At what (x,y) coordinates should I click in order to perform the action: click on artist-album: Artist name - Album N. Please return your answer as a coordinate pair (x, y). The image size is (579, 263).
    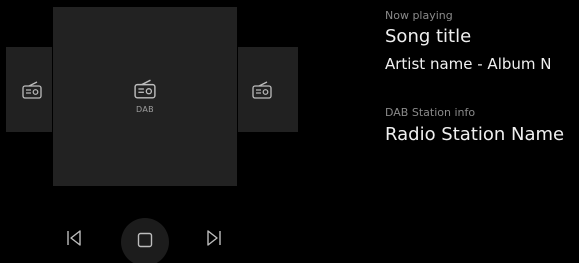
    Looking at the image, I should click on (468, 64).